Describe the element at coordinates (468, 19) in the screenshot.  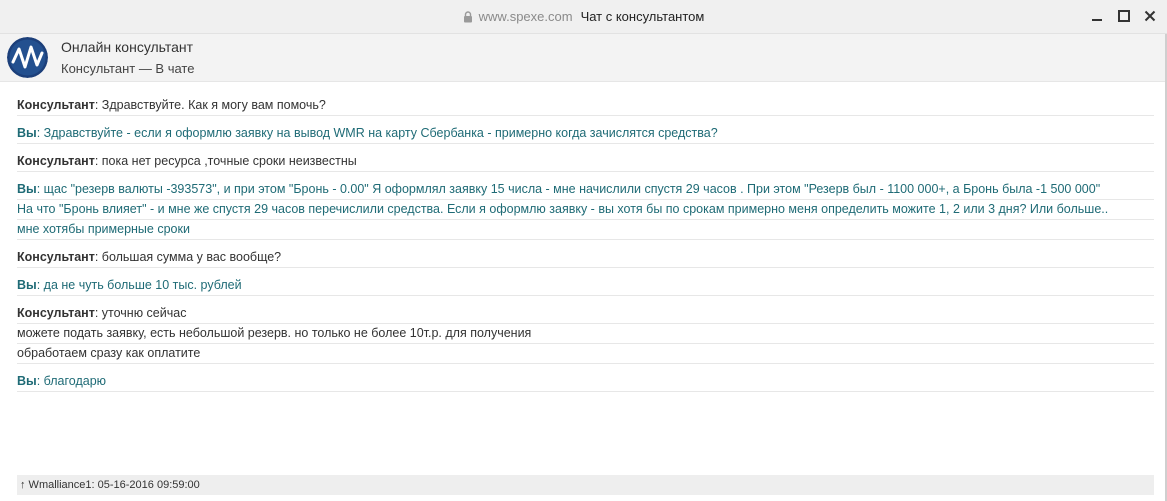
I see `lock-icon` at that location.